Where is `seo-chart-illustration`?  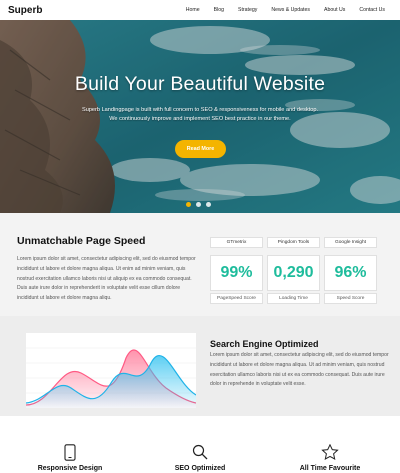
seo-chart-illustration is located at coordinates (111, 370).